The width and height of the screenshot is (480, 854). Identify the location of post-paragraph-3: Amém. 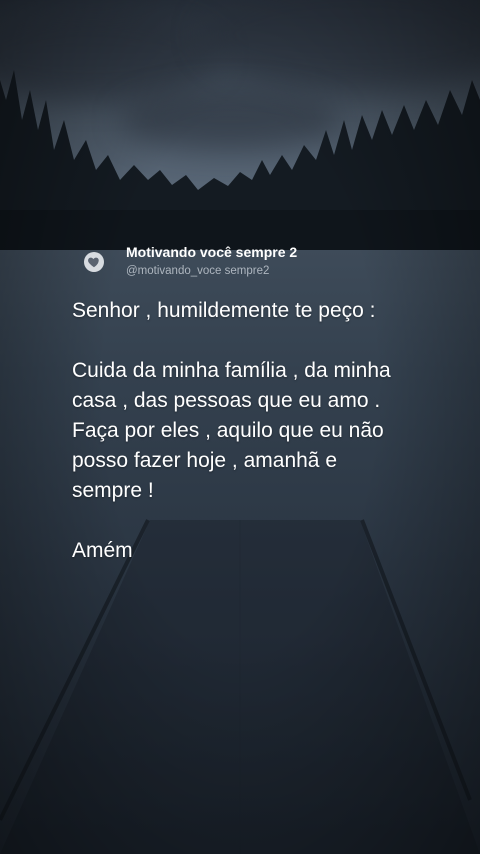
(102, 550).